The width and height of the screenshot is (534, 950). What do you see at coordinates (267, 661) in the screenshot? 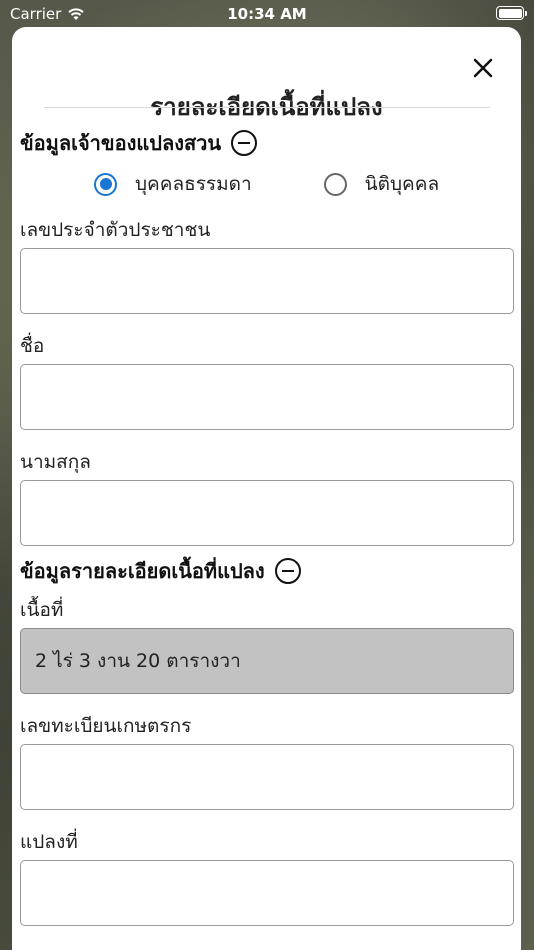
I see `area-field` at bounding box center [267, 661].